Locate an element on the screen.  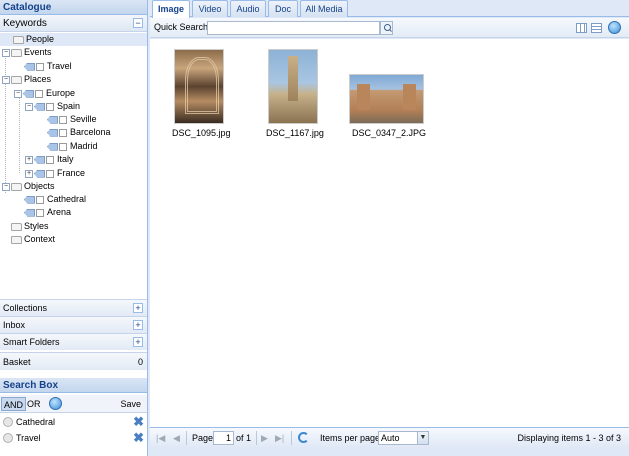
inbox-section: Inbox + is located at coordinates (73, 324).